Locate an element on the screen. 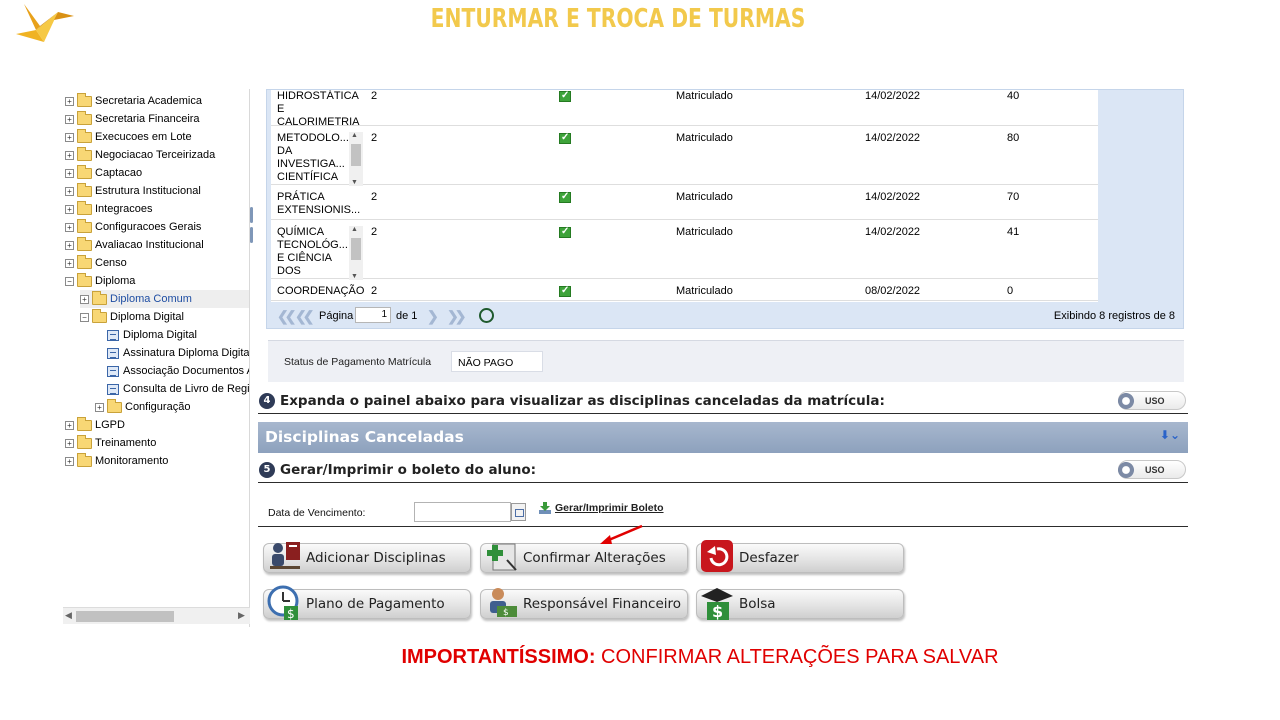 The image size is (1280, 720). tree-item: Diploma Digital is located at coordinates (152, 335).